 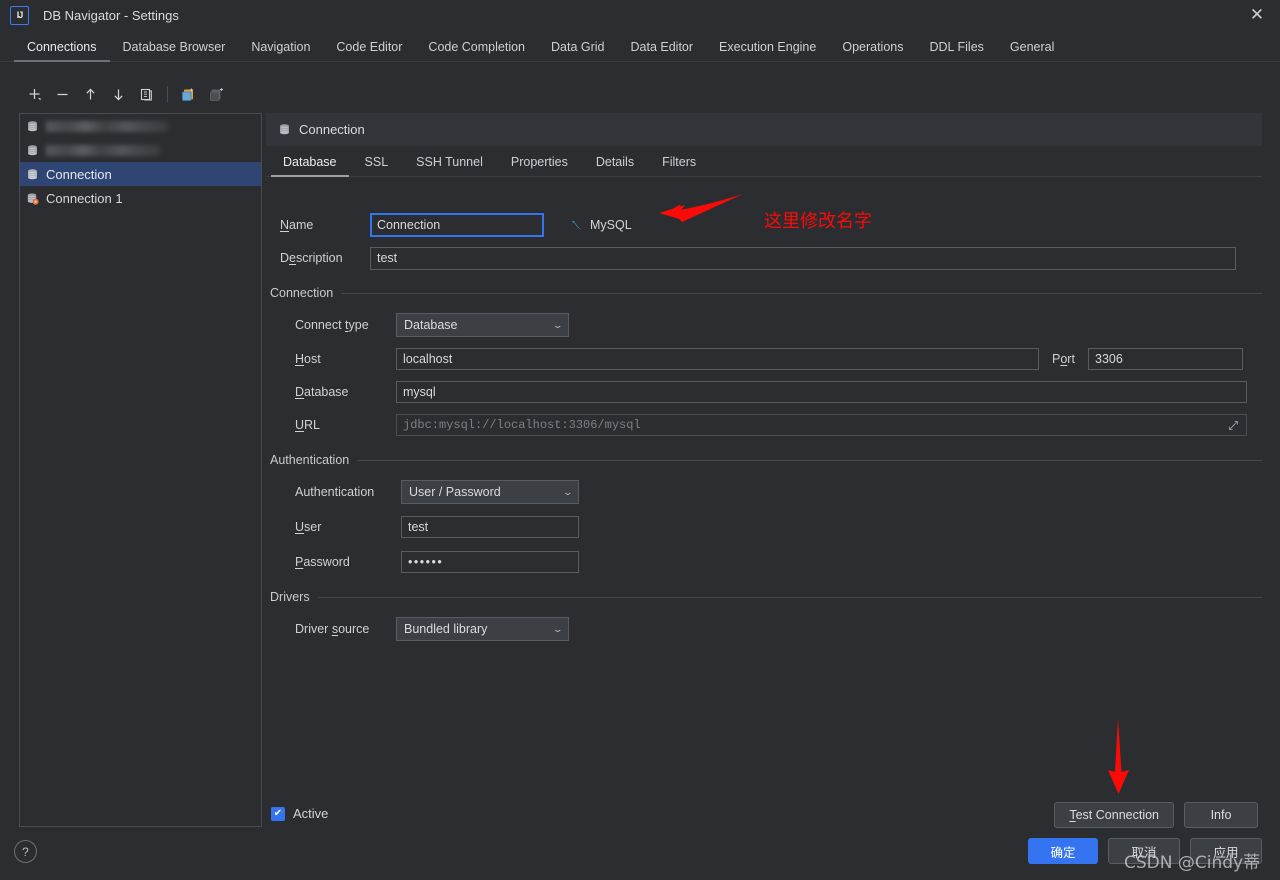 I want to click on title-bar: IJ DB Navigator - Settings ✕, so click(x=640, y=15).